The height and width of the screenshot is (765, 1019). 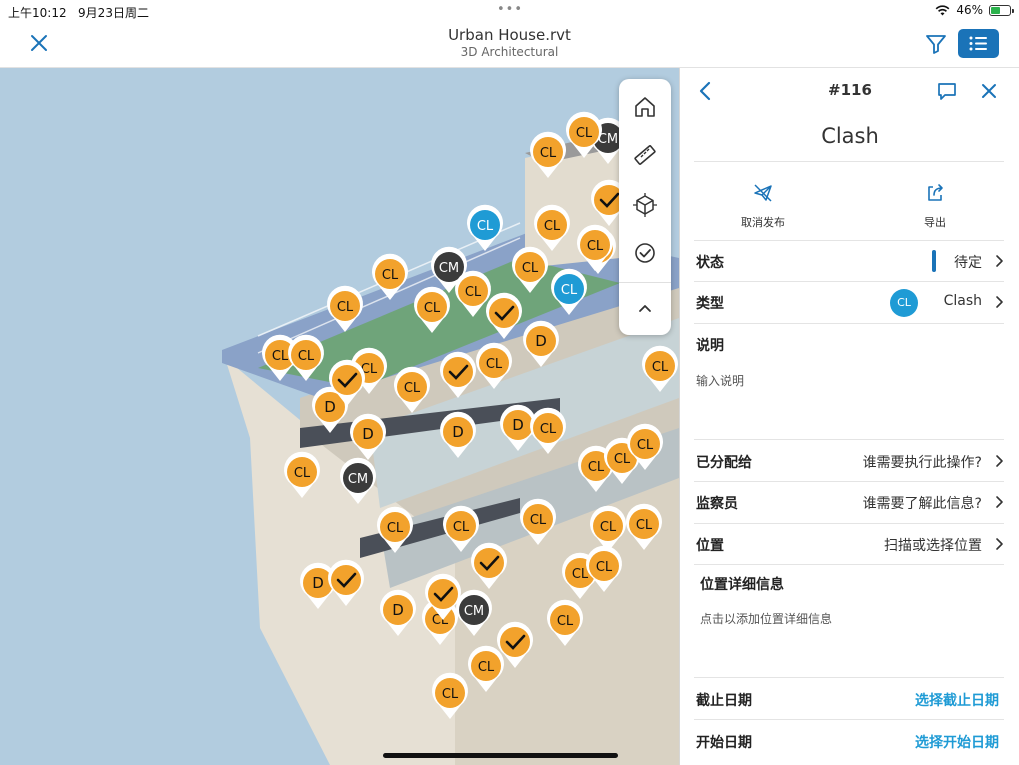 I want to click on chevron-up-icon, so click(x=645, y=308).